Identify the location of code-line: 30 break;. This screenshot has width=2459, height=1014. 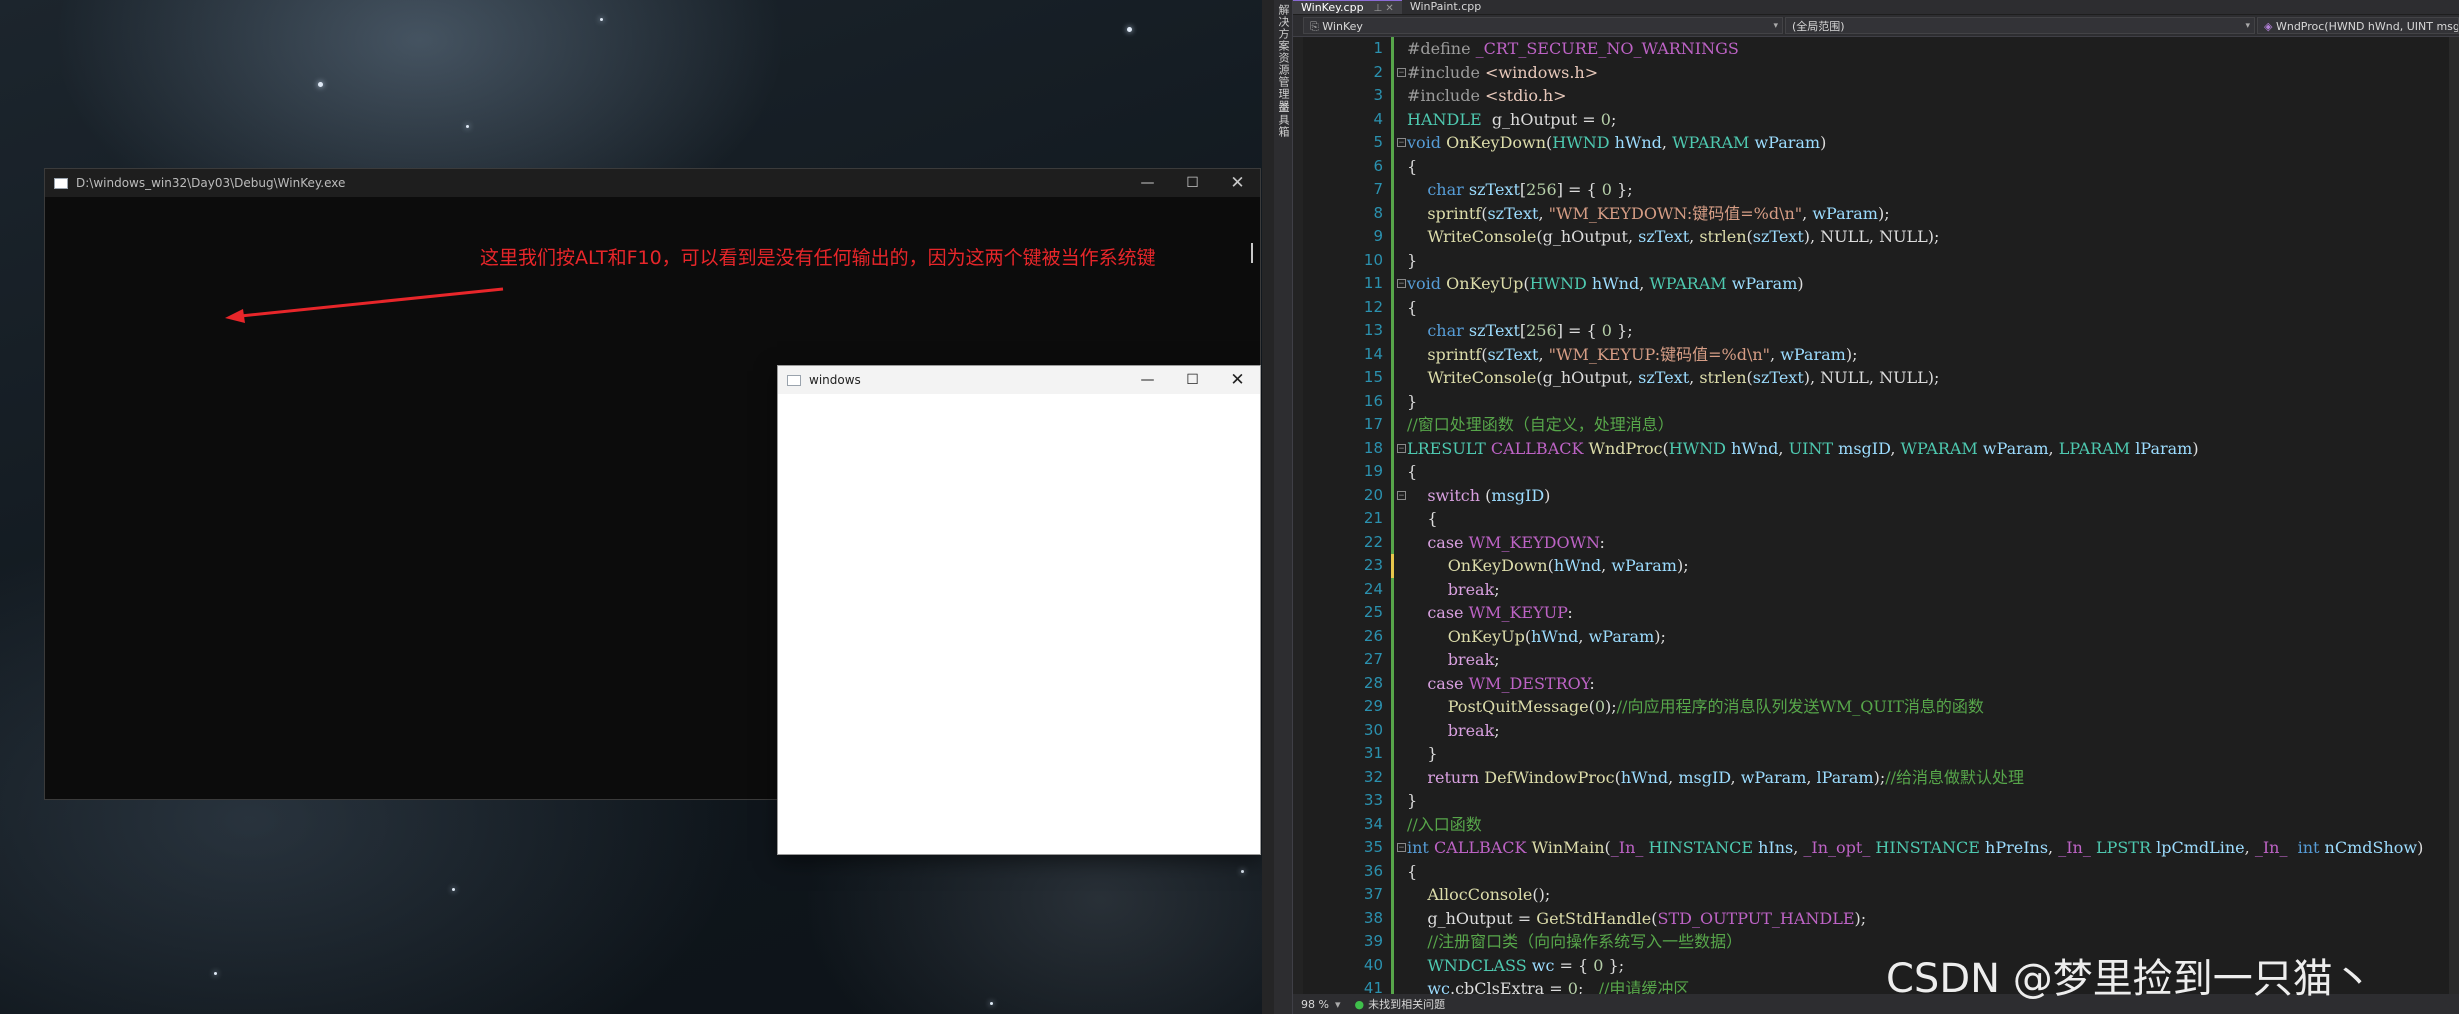
(1876, 730).